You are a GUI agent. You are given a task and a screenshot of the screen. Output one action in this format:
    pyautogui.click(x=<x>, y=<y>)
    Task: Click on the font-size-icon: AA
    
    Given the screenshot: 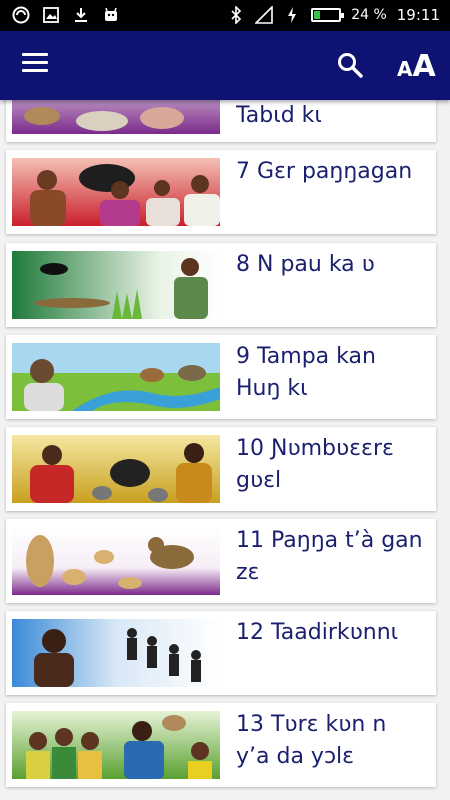 What is the action you would take?
    pyautogui.click(x=416, y=66)
    